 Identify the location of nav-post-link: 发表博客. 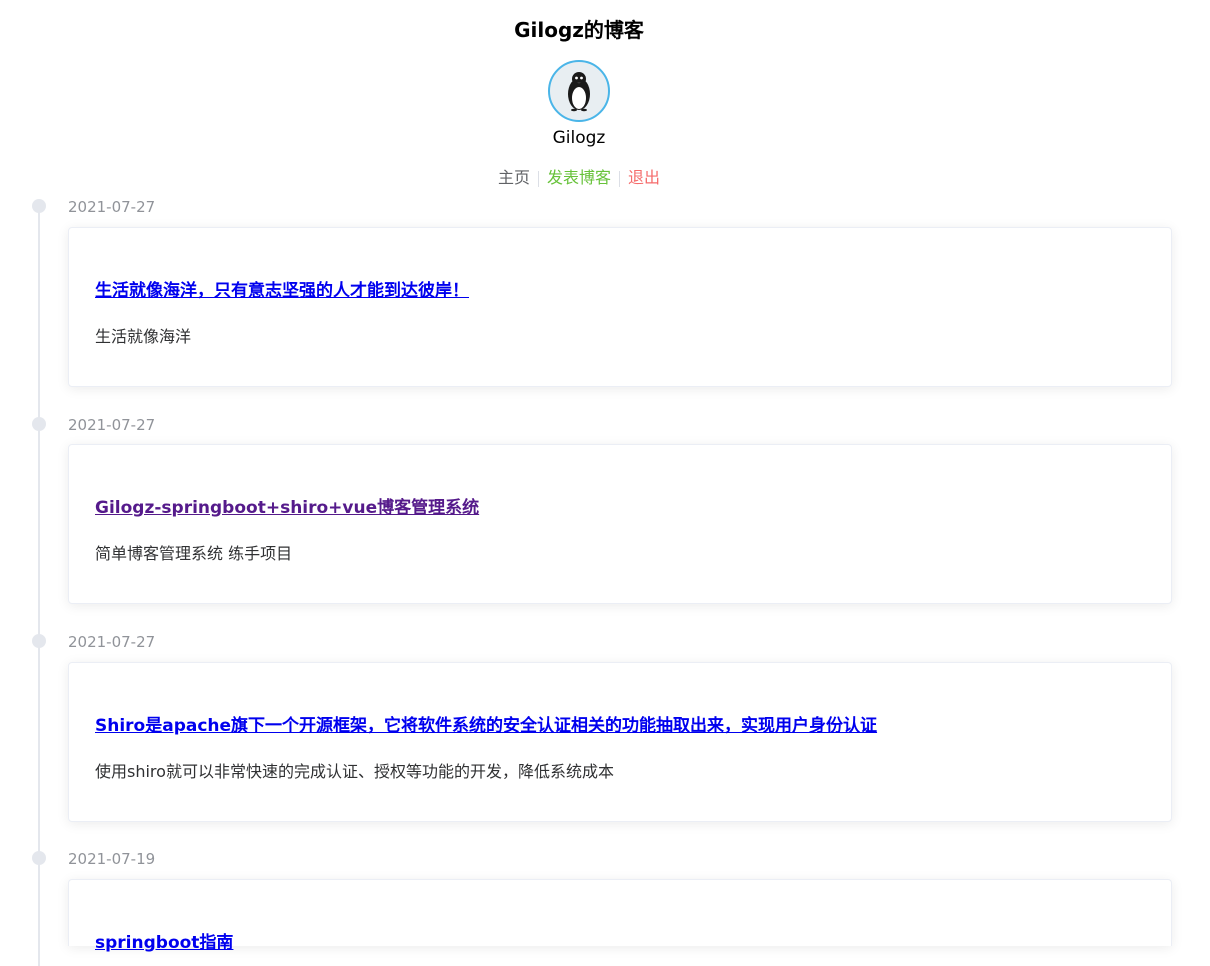
(579, 177).